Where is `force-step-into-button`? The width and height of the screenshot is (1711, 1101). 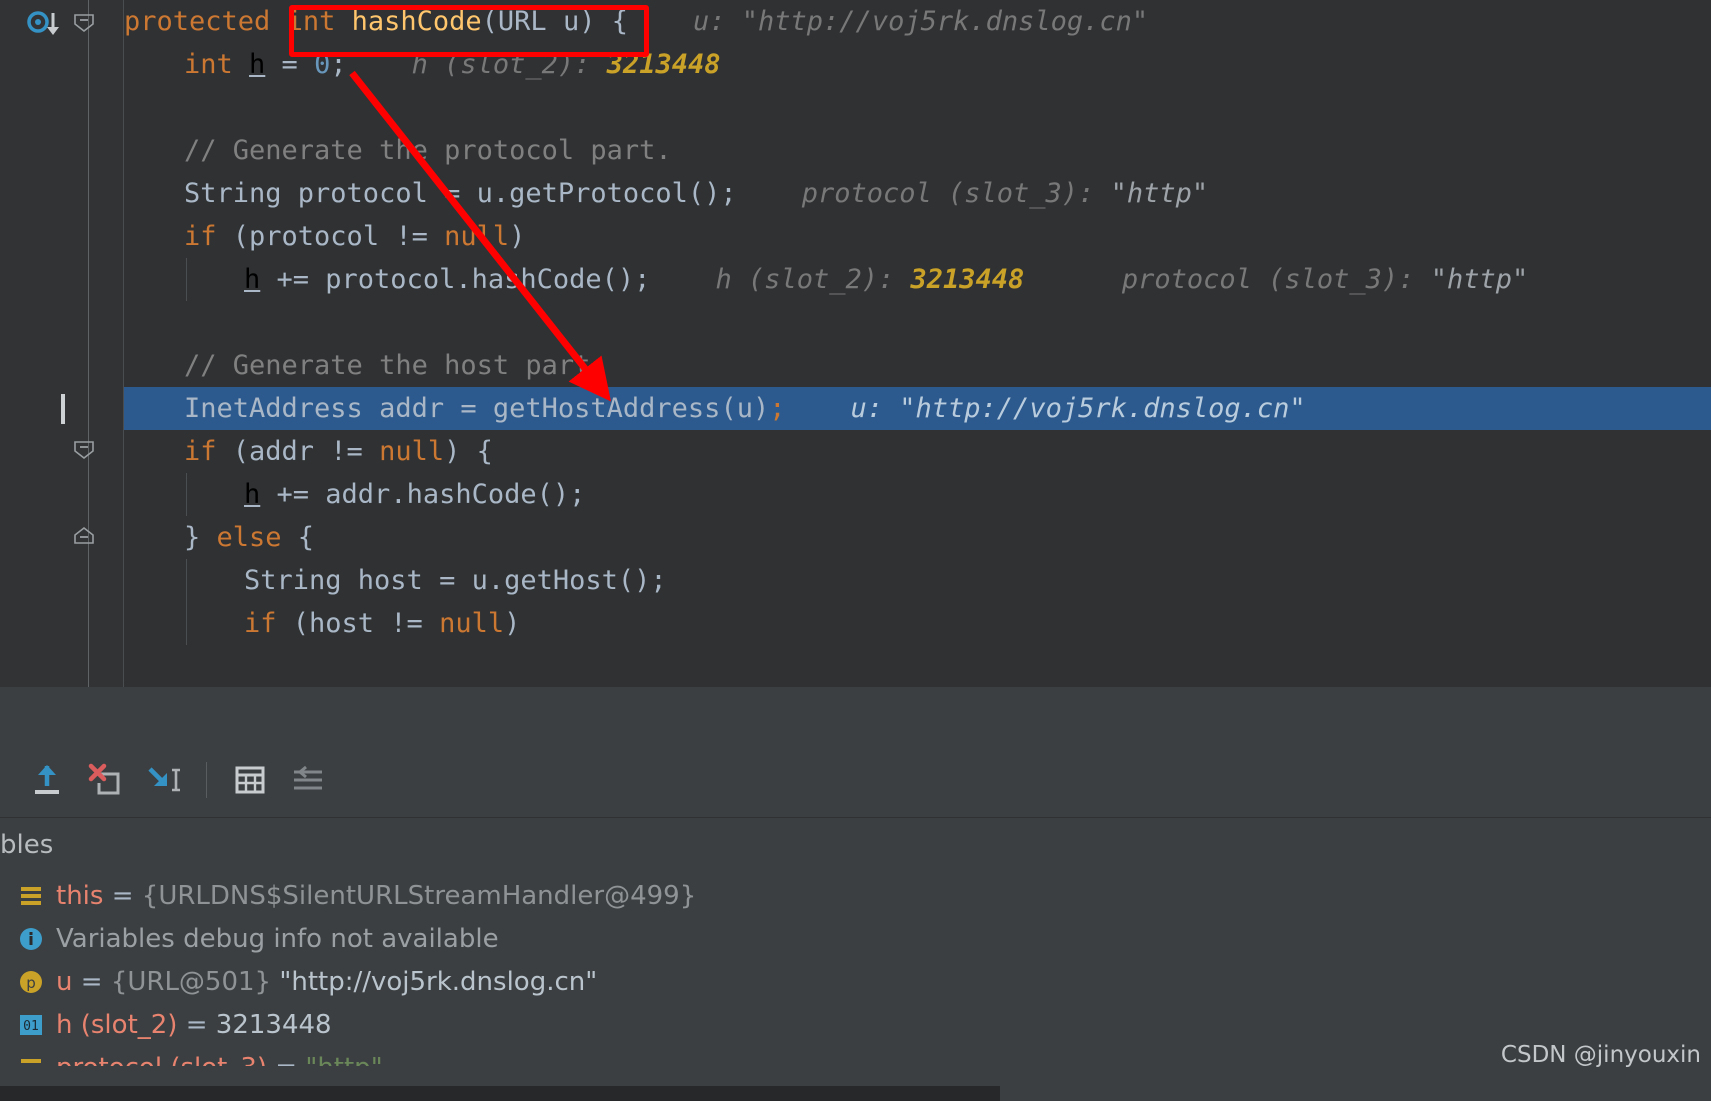
force-step-into-button is located at coordinates (163, 780).